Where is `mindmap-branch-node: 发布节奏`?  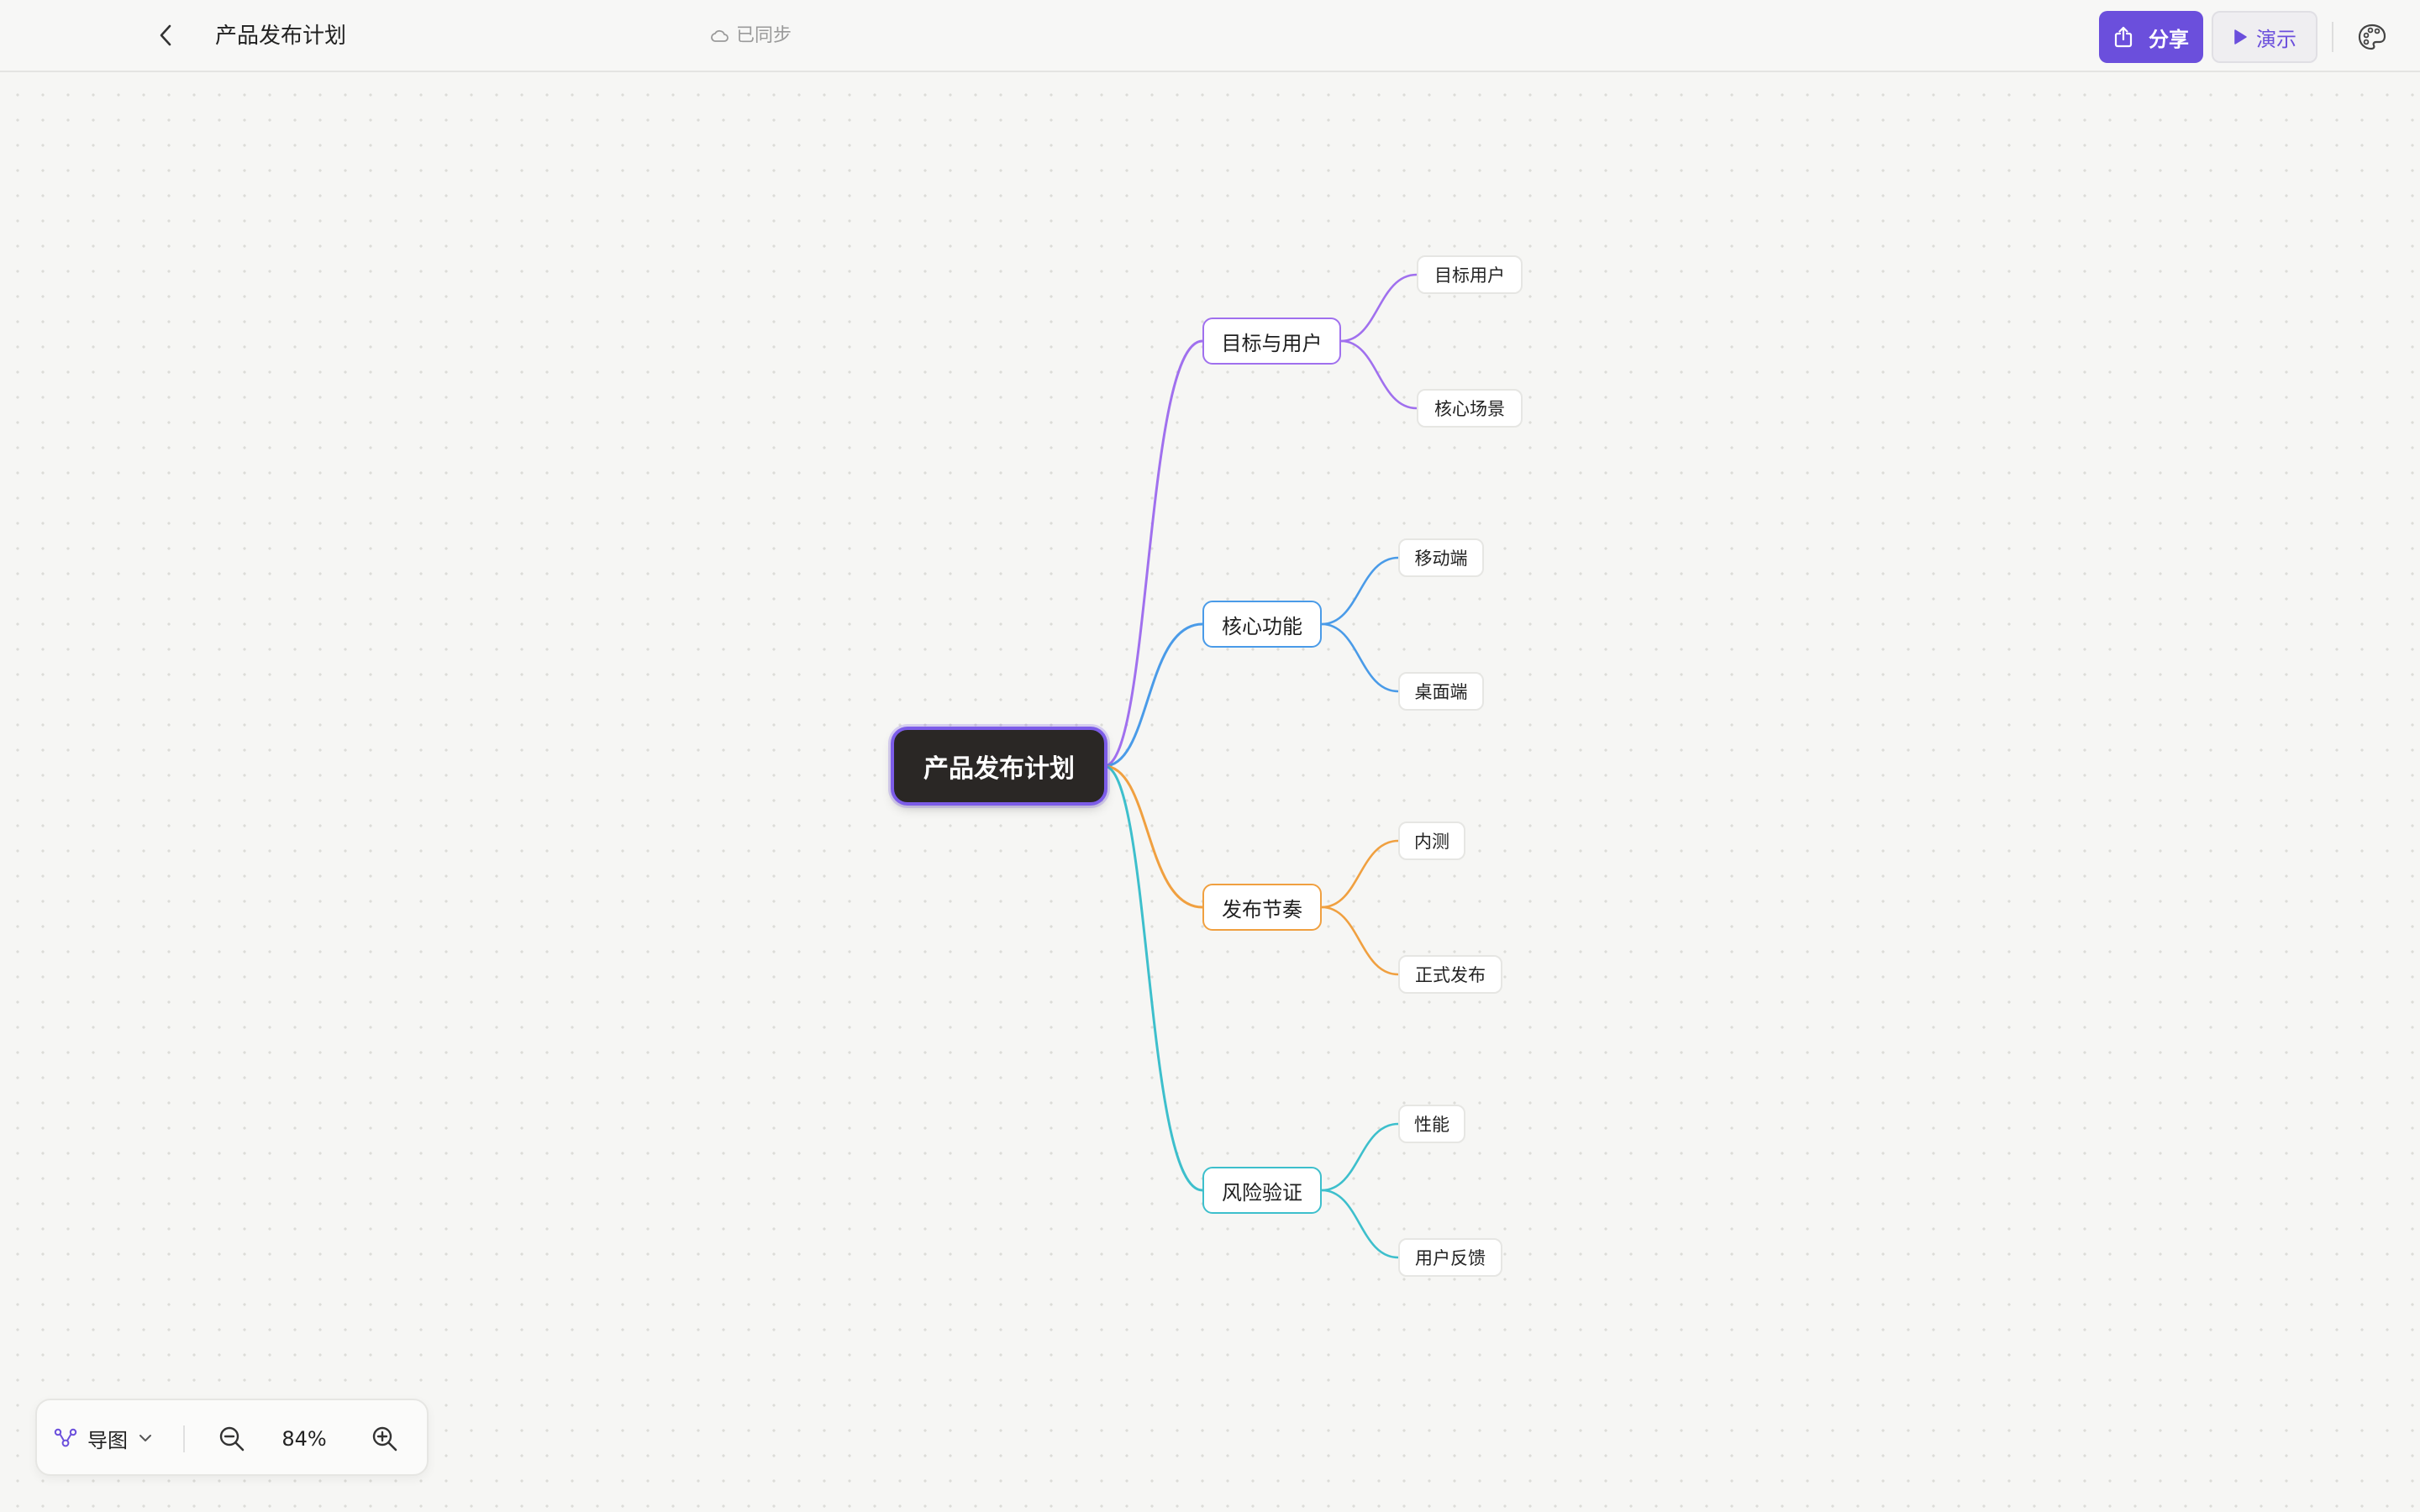
mindmap-branch-node: 发布节奏 is located at coordinates (1262, 907).